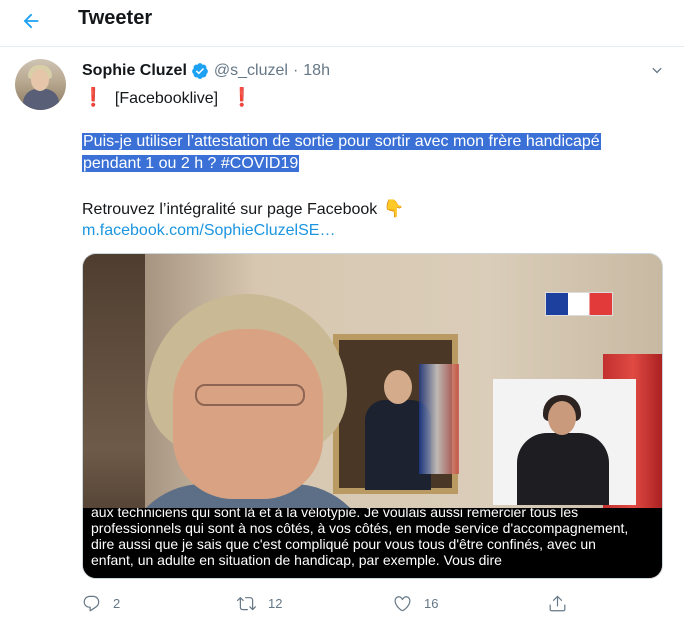 This screenshot has height=625, width=684. Describe the element at coordinates (246, 603) in the screenshot. I see `retweet-icon` at that location.